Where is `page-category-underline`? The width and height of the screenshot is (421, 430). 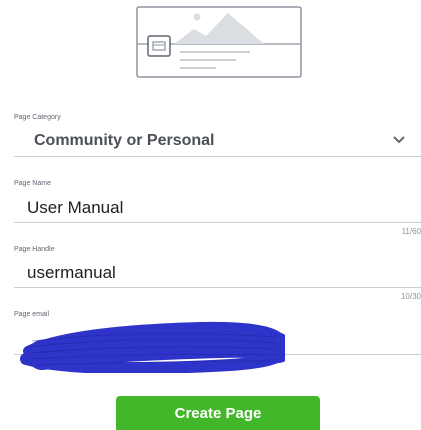
page-category-underline is located at coordinates (217, 156).